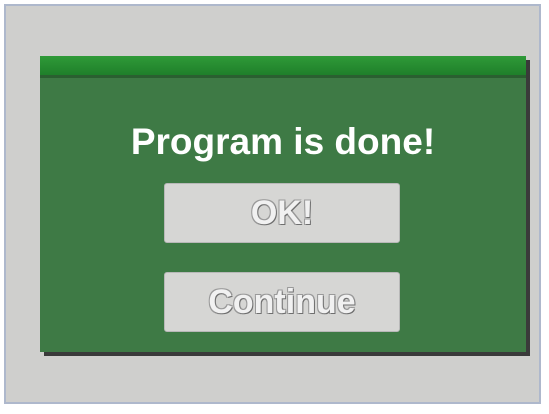  I want to click on continue-button: Continue, so click(282, 302).